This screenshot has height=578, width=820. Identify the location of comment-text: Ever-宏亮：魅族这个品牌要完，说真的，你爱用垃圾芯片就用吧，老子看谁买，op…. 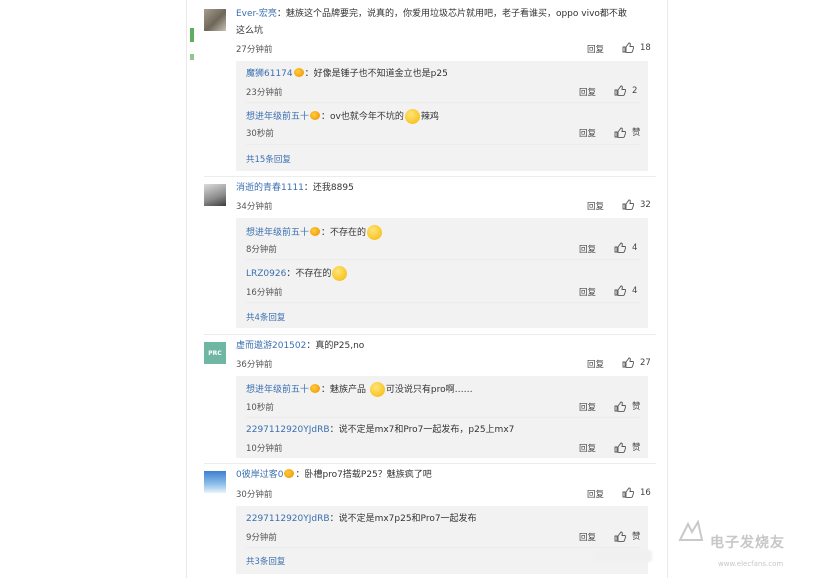
(431, 14).